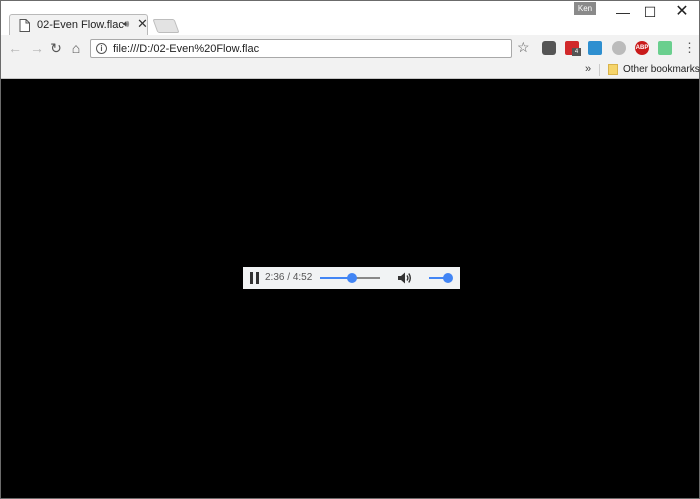 The height and width of the screenshot is (499, 700). Describe the element at coordinates (650, 12) in the screenshot. I see `maximize-button: ☐` at that location.